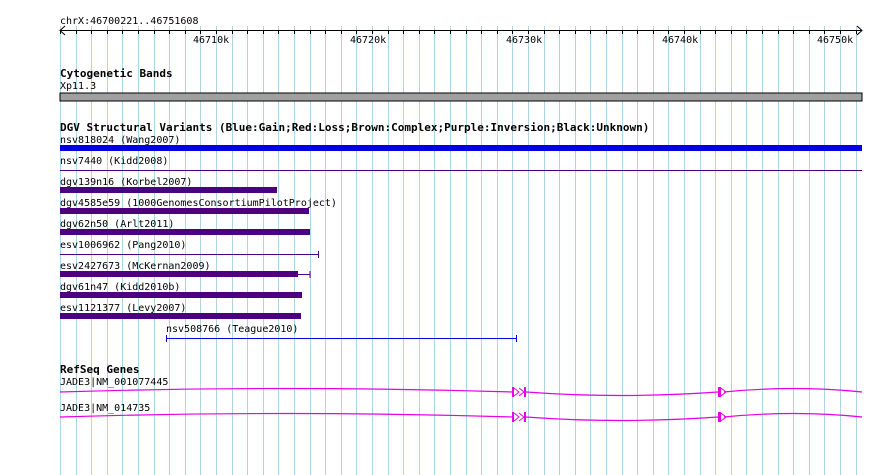 The image size is (890, 475). I want to click on variant-label: dgv61n47 (Kidd2010b), so click(120, 287).